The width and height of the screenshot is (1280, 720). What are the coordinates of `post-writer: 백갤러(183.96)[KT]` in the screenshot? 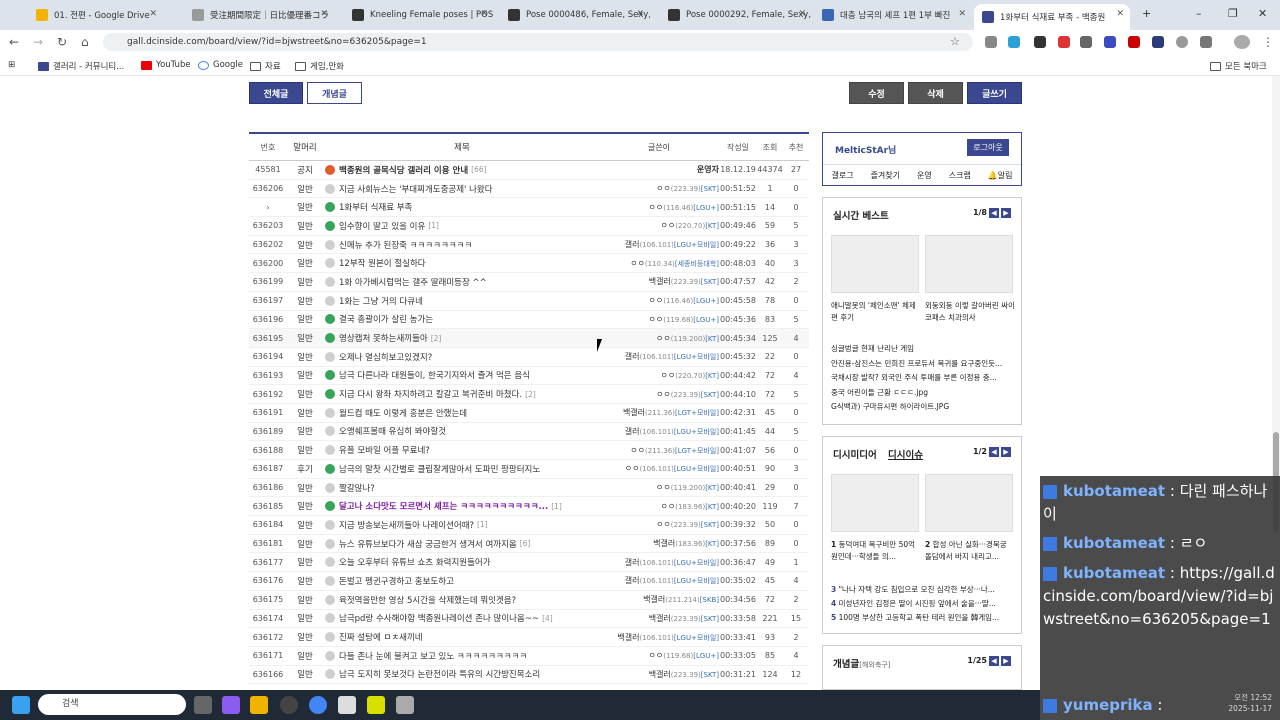 It's located at (659, 543).